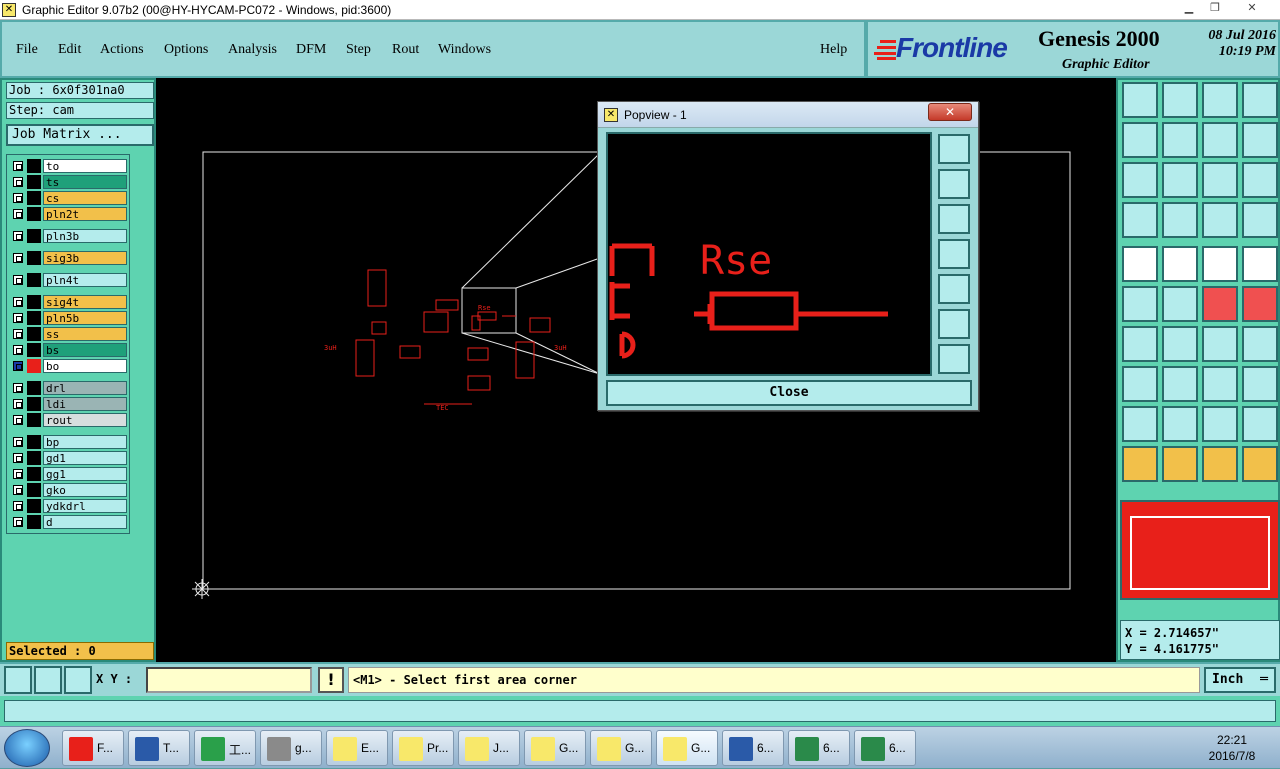 The height and width of the screenshot is (769, 1280). Describe the element at coordinates (252, 50) in the screenshot. I see `menu-analysis: Analysis` at that location.